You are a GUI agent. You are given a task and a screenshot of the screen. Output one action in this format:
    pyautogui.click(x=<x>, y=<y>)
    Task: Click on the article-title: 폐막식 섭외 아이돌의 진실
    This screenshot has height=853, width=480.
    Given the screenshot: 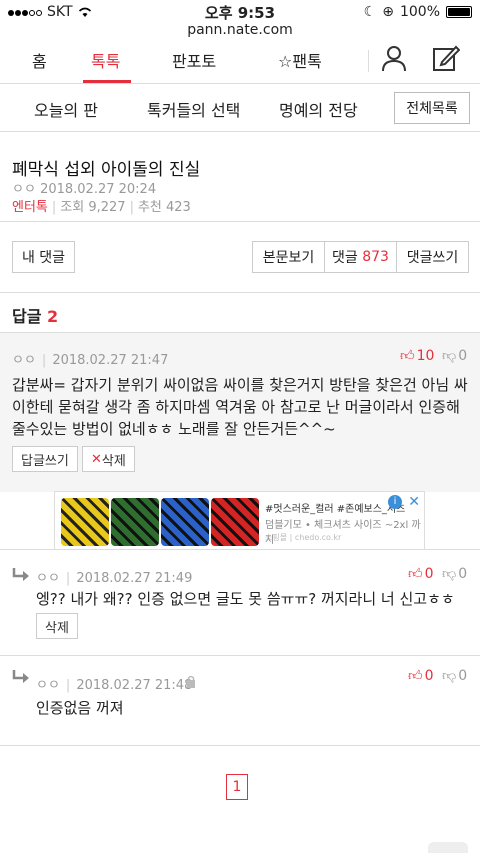 What is the action you would take?
    pyautogui.click(x=106, y=170)
    